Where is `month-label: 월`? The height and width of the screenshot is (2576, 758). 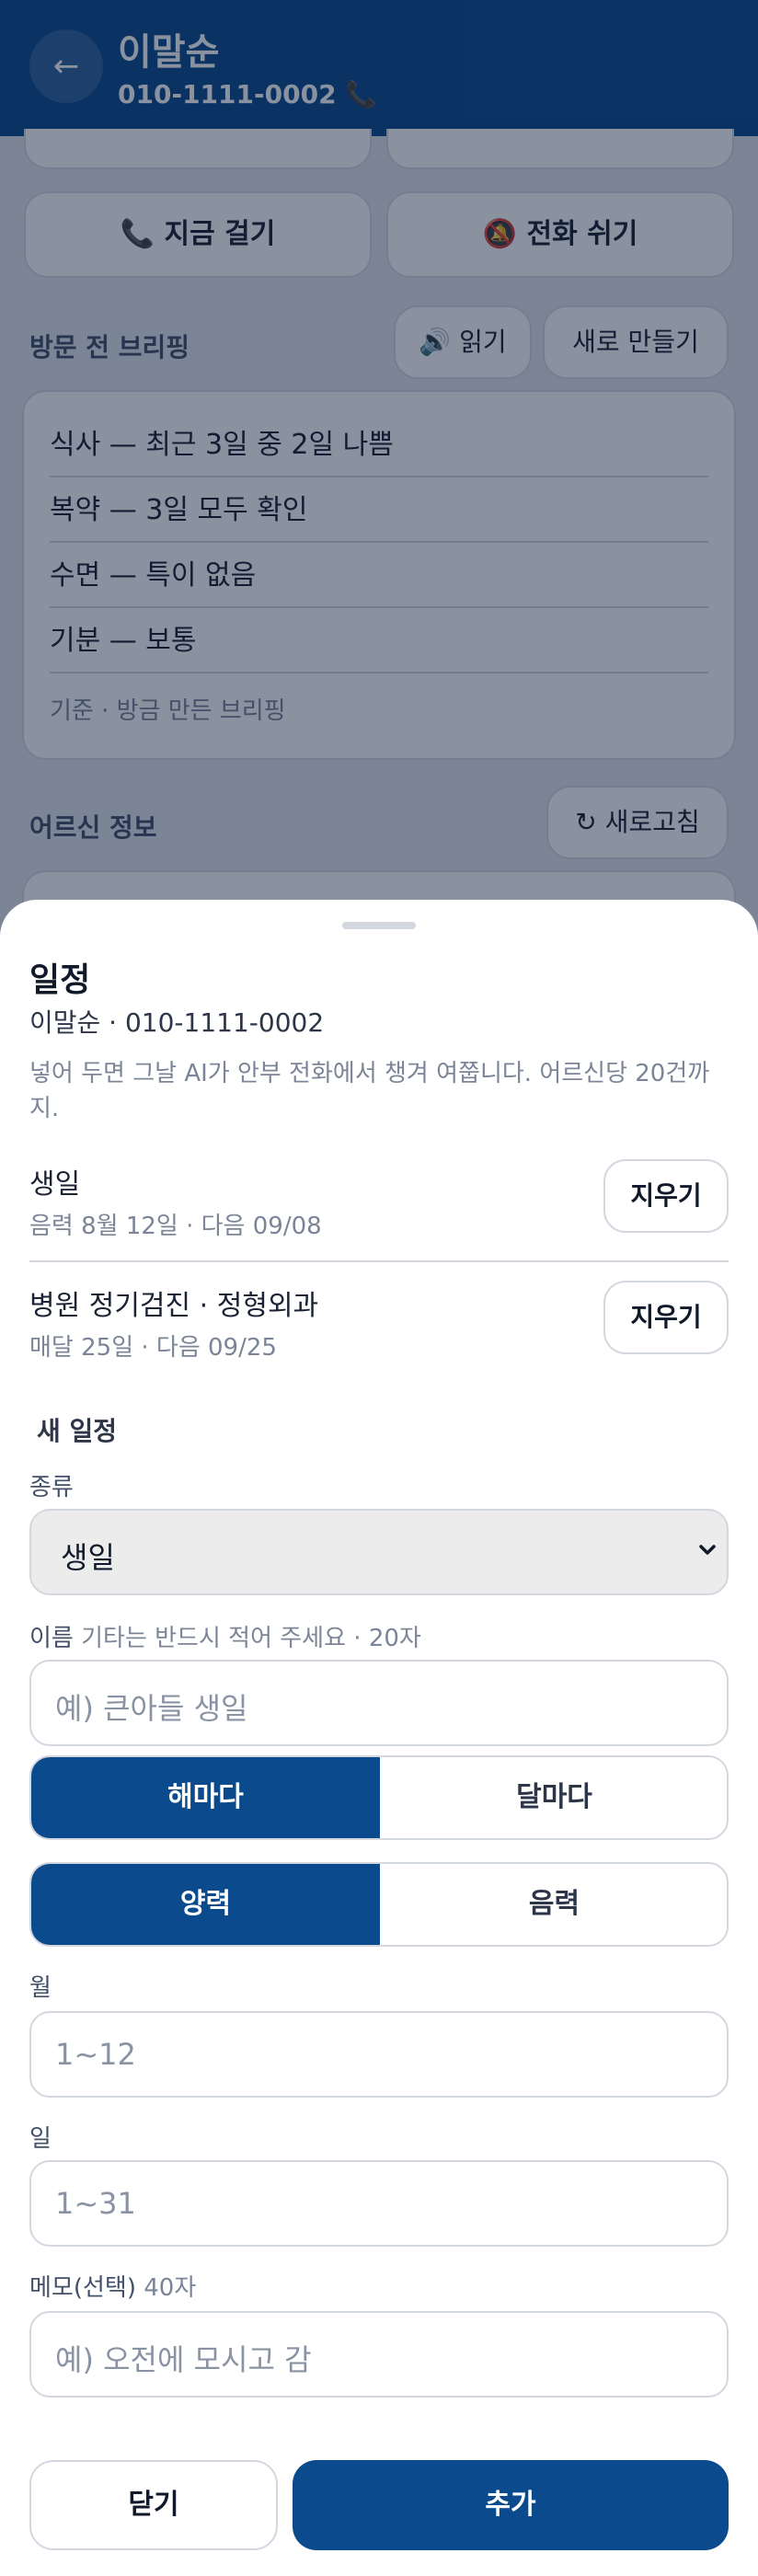
month-label: 월 is located at coordinates (40, 1988).